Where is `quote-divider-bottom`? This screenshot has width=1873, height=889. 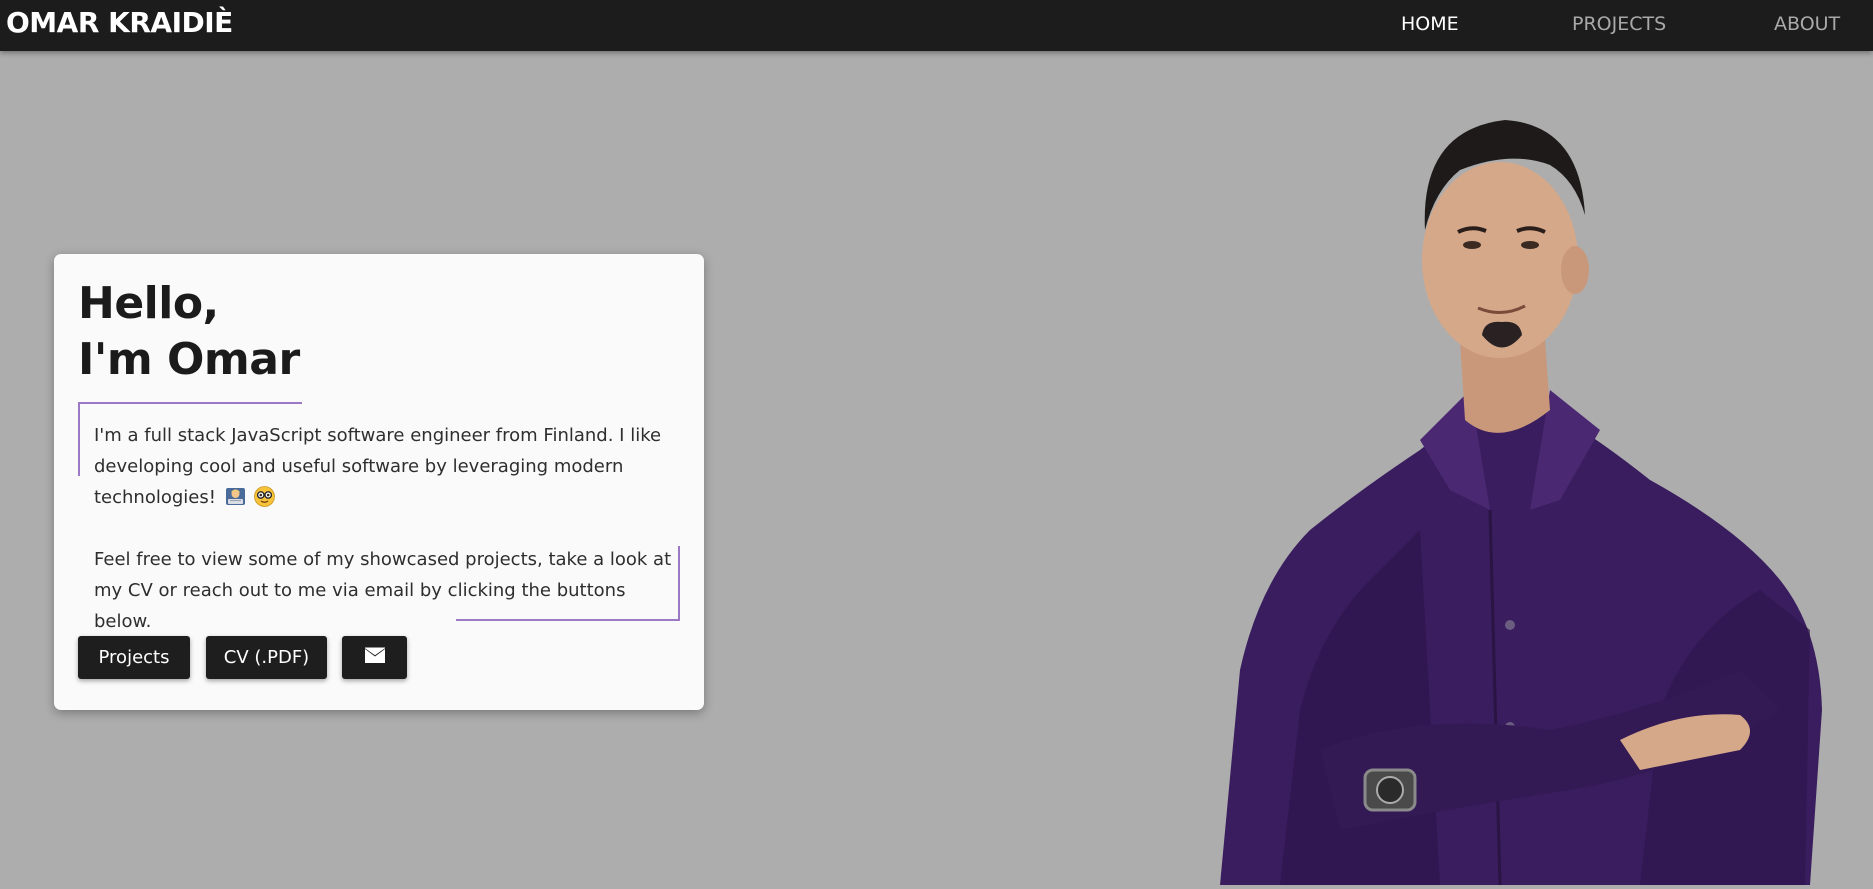
quote-divider-bottom is located at coordinates (568, 620).